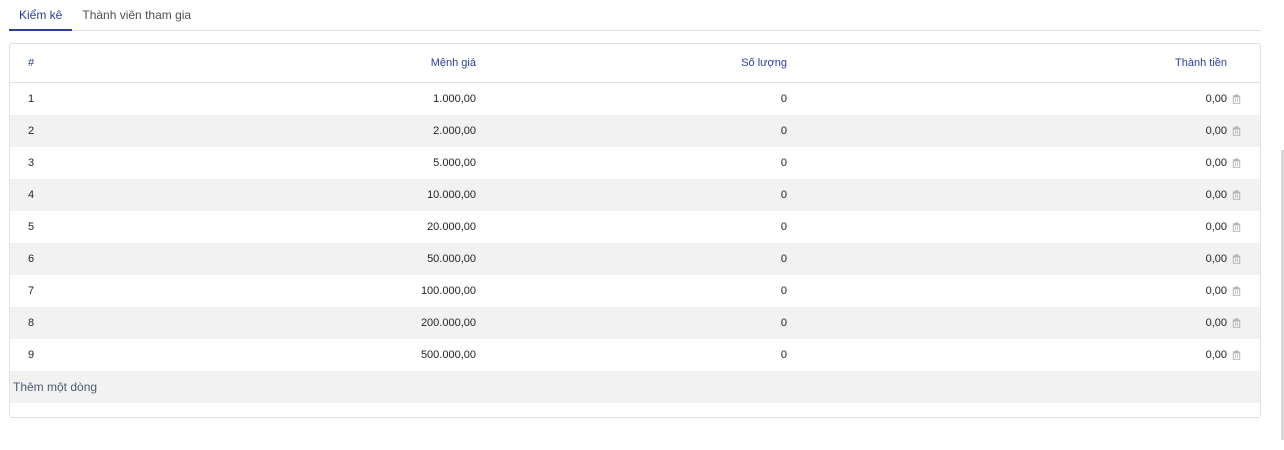  Describe the element at coordinates (31, 162) in the screenshot. I see `row-index: 3` at that location.